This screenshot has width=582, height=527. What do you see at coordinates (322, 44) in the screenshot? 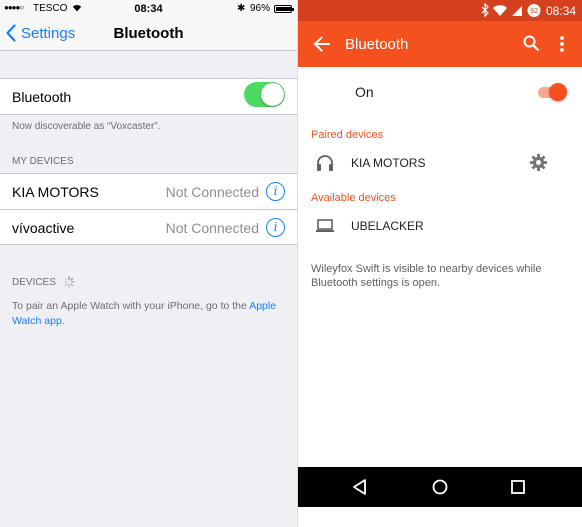
I see `arrow-back-icon` at bounding box center [322, 44].